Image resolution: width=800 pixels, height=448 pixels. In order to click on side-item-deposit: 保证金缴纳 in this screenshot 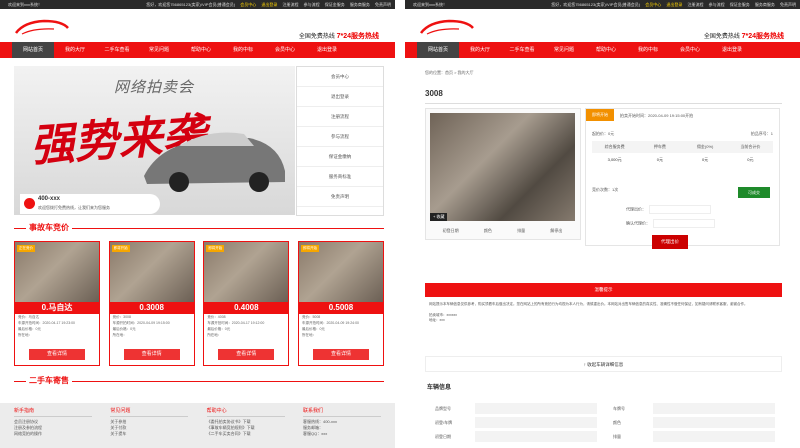, I will do `click(340, 157)`.